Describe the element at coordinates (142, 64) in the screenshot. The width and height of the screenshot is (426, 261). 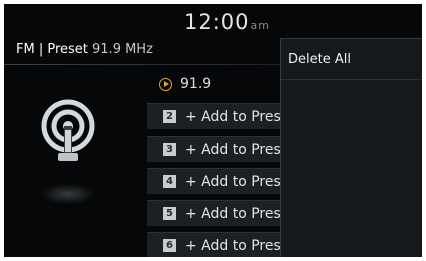
I see `header-divider` at that location.